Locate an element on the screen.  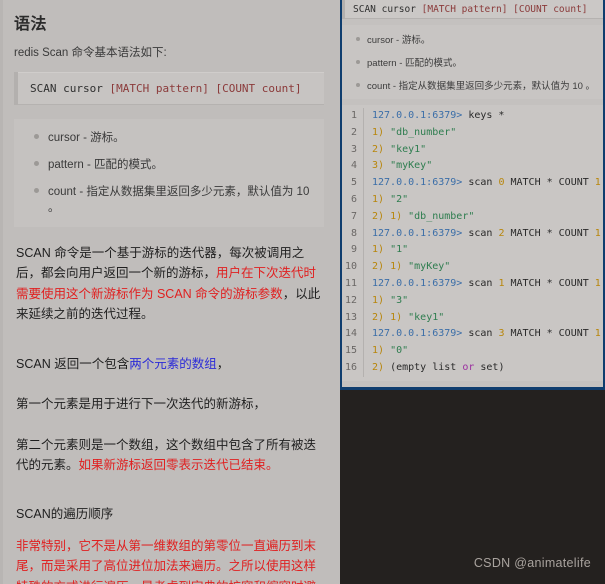
code-token-kw: or is located at coordinates (468, 367).